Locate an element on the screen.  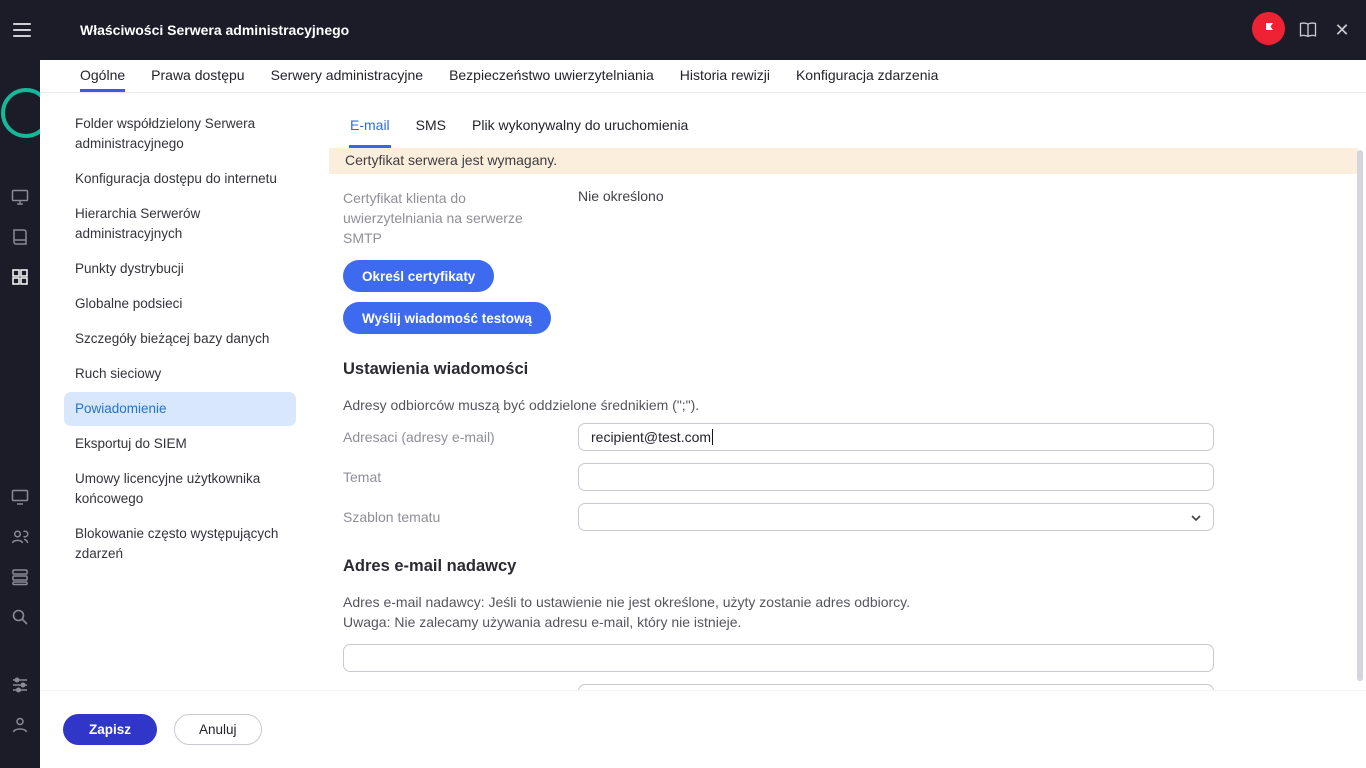
certificate-warning-banner: Certyfikat serwera jest wymagany. is located at coordinates (843, 161).